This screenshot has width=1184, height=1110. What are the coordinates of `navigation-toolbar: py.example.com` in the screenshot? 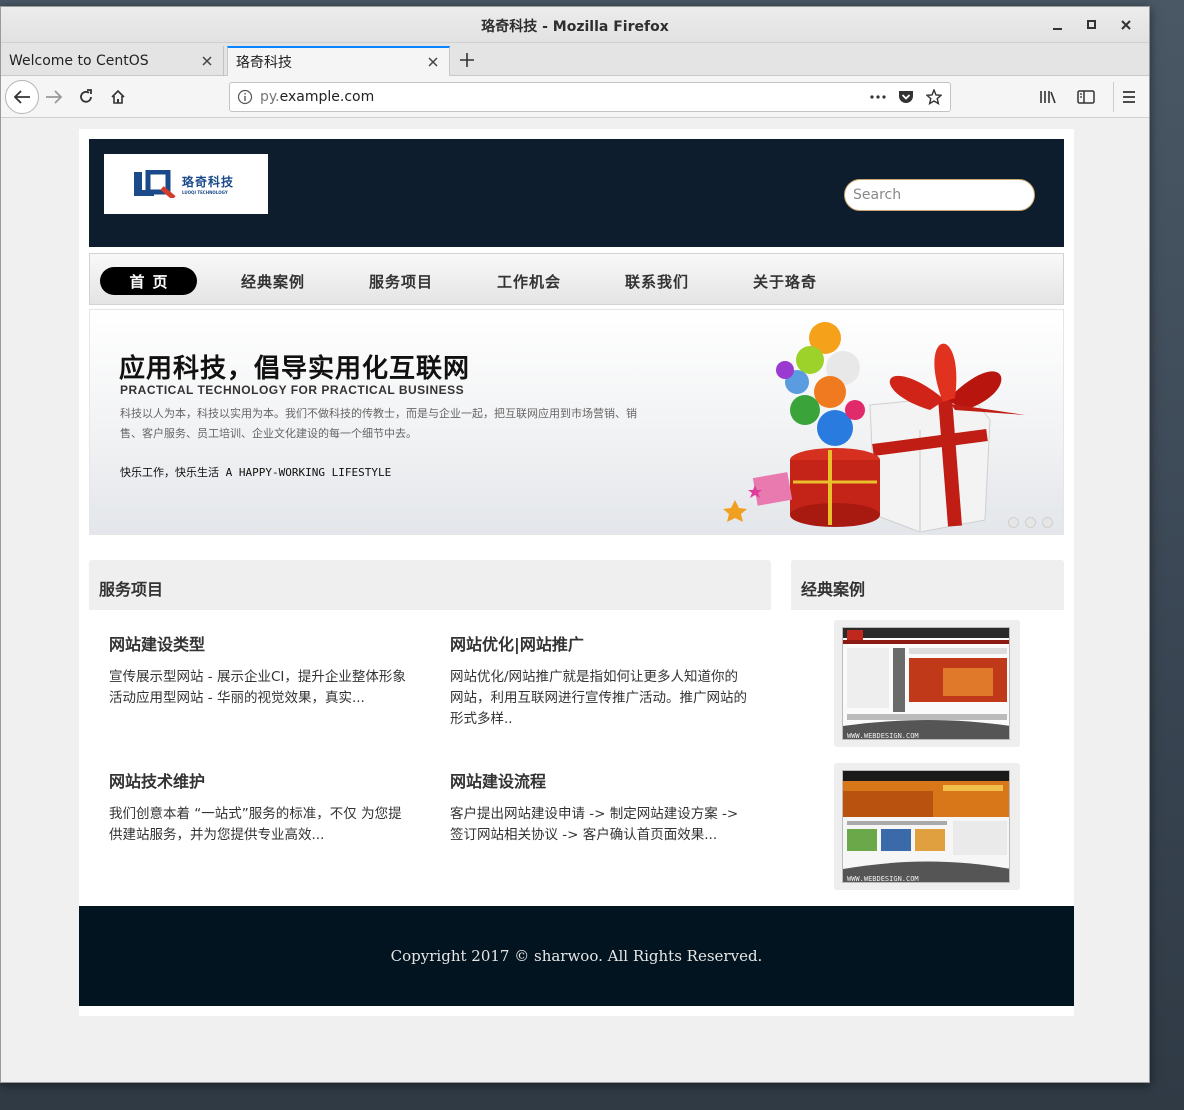 It's located at (575, 97).